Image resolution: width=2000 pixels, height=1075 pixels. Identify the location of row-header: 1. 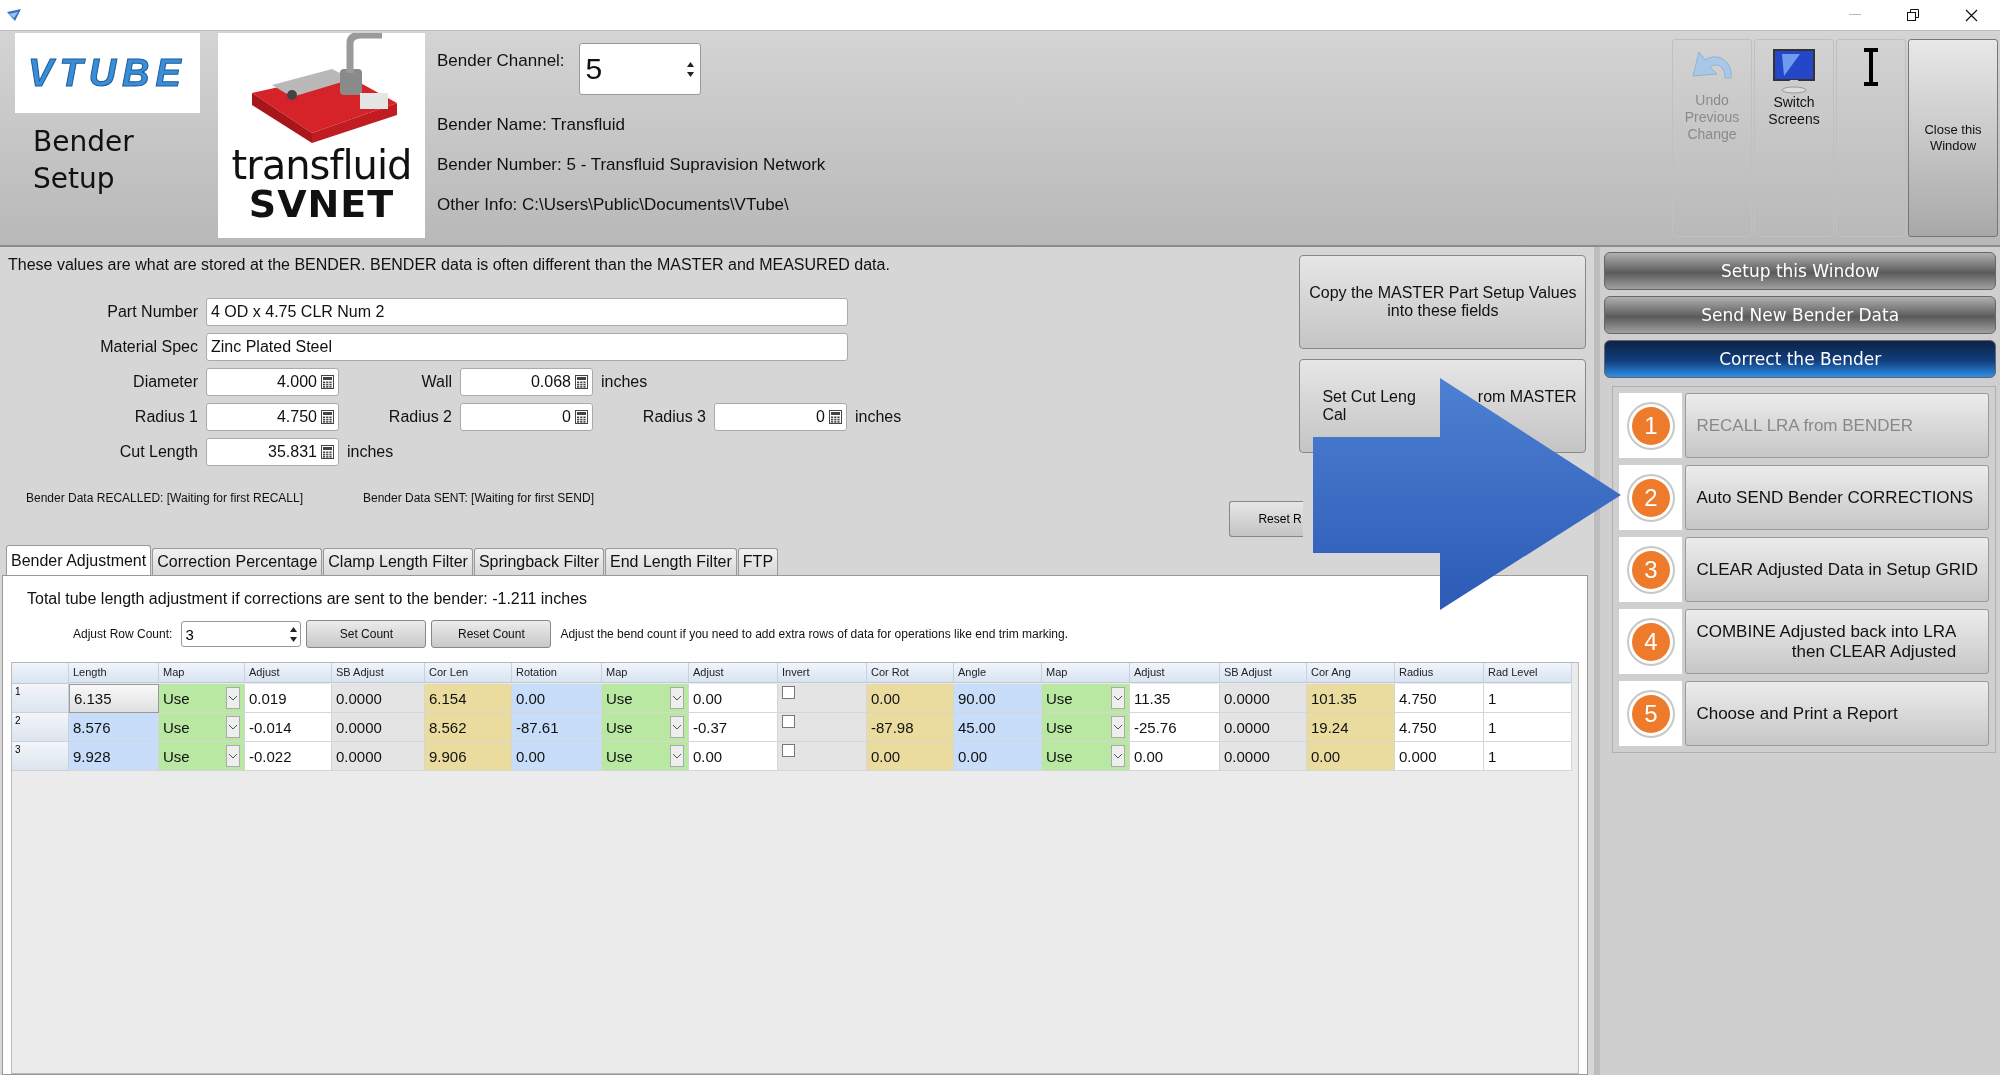
(40, 698).